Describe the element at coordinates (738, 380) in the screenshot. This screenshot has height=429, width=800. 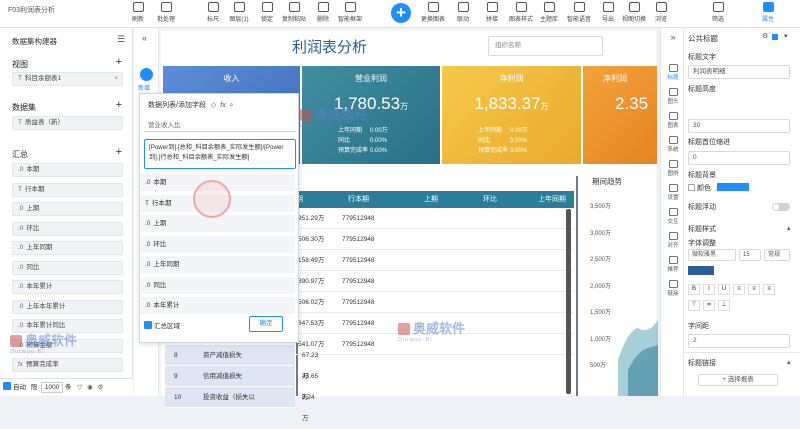
I see `select-report-button: + 选择报表` at that location.